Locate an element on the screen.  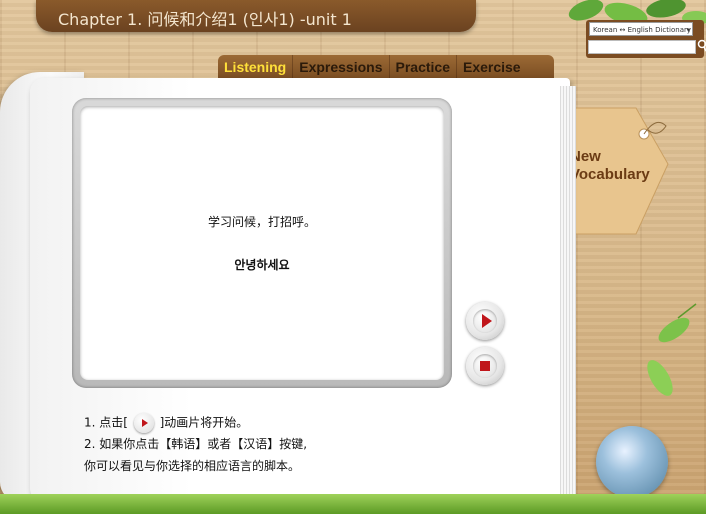
play-icon is located at coordinates (487, 321).